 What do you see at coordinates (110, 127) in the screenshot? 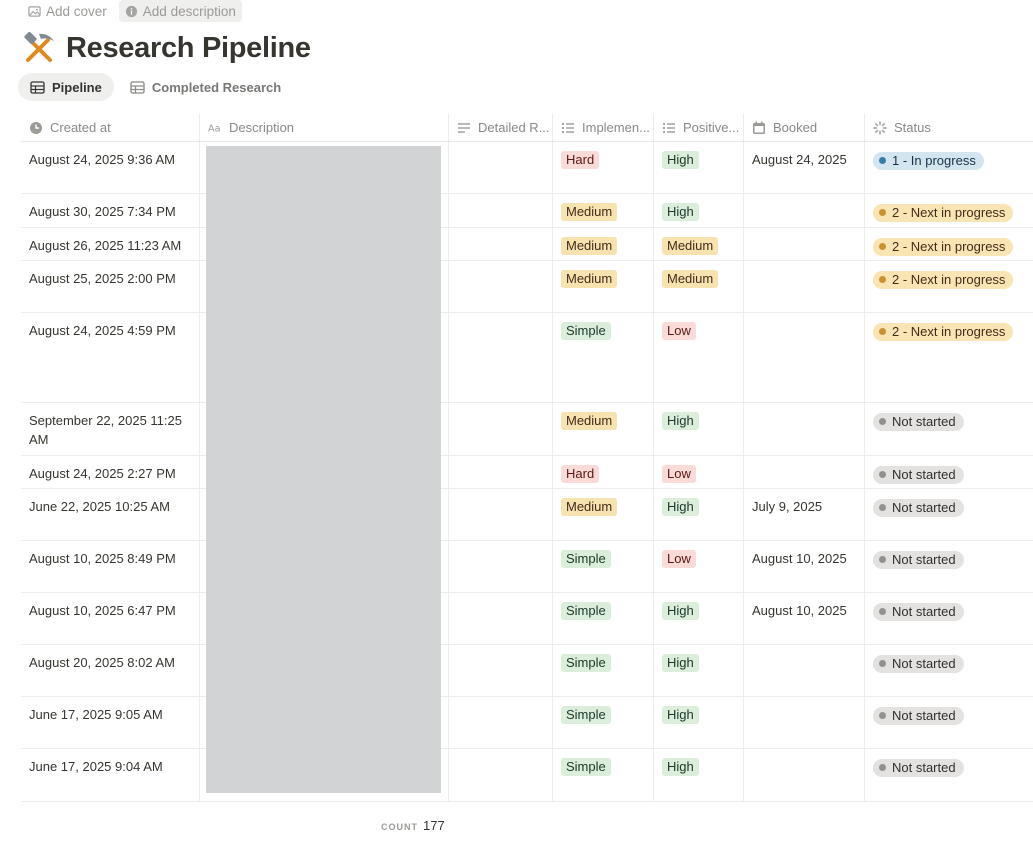
I see `column-header-created-at: Created at` at bounding box center [110, 127].